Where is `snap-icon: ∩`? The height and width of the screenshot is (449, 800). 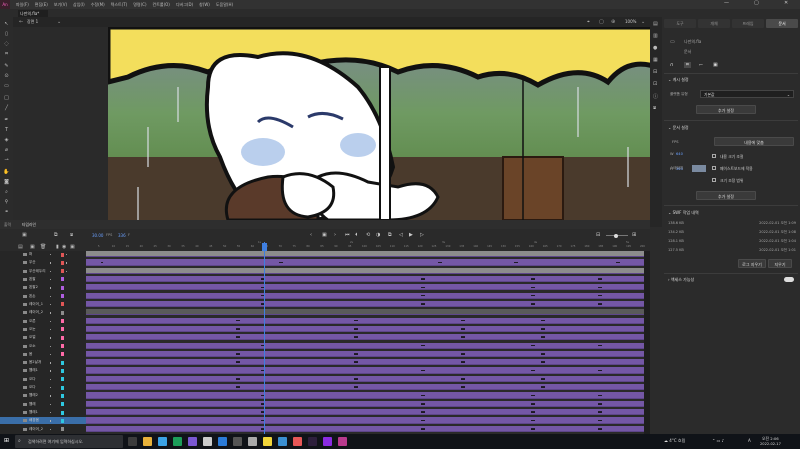
snap-icon: ∩ is located at coordinates (672, 65).